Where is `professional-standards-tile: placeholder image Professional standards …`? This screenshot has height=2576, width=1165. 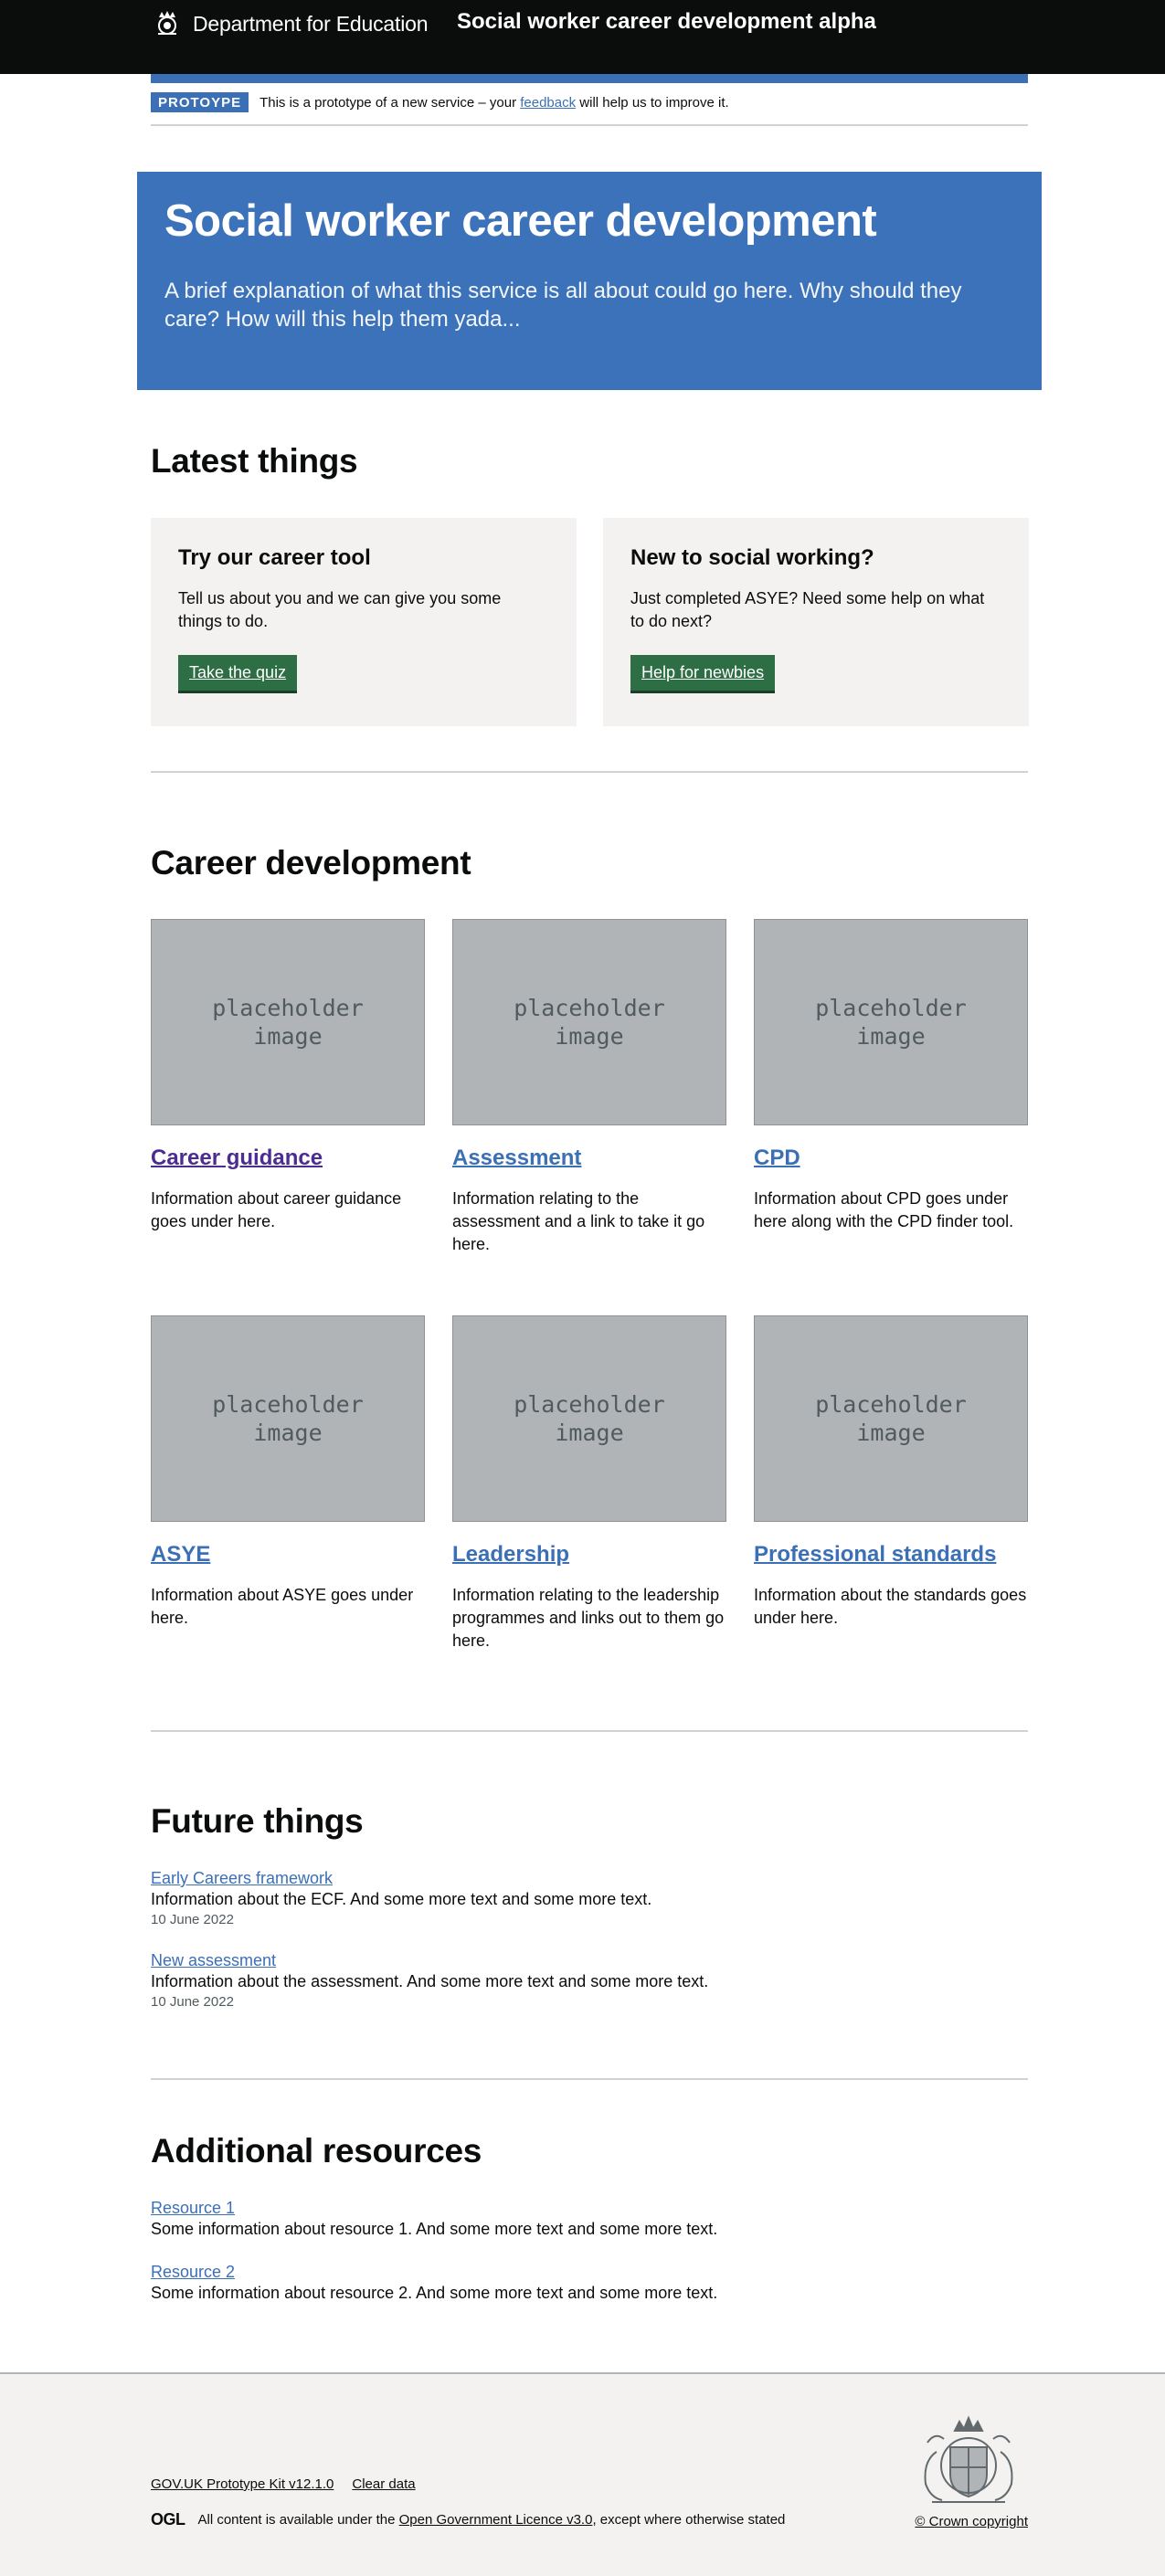 professional-standards-tile: placeholder image Professional standards … is located at coordinates (891, 1472).